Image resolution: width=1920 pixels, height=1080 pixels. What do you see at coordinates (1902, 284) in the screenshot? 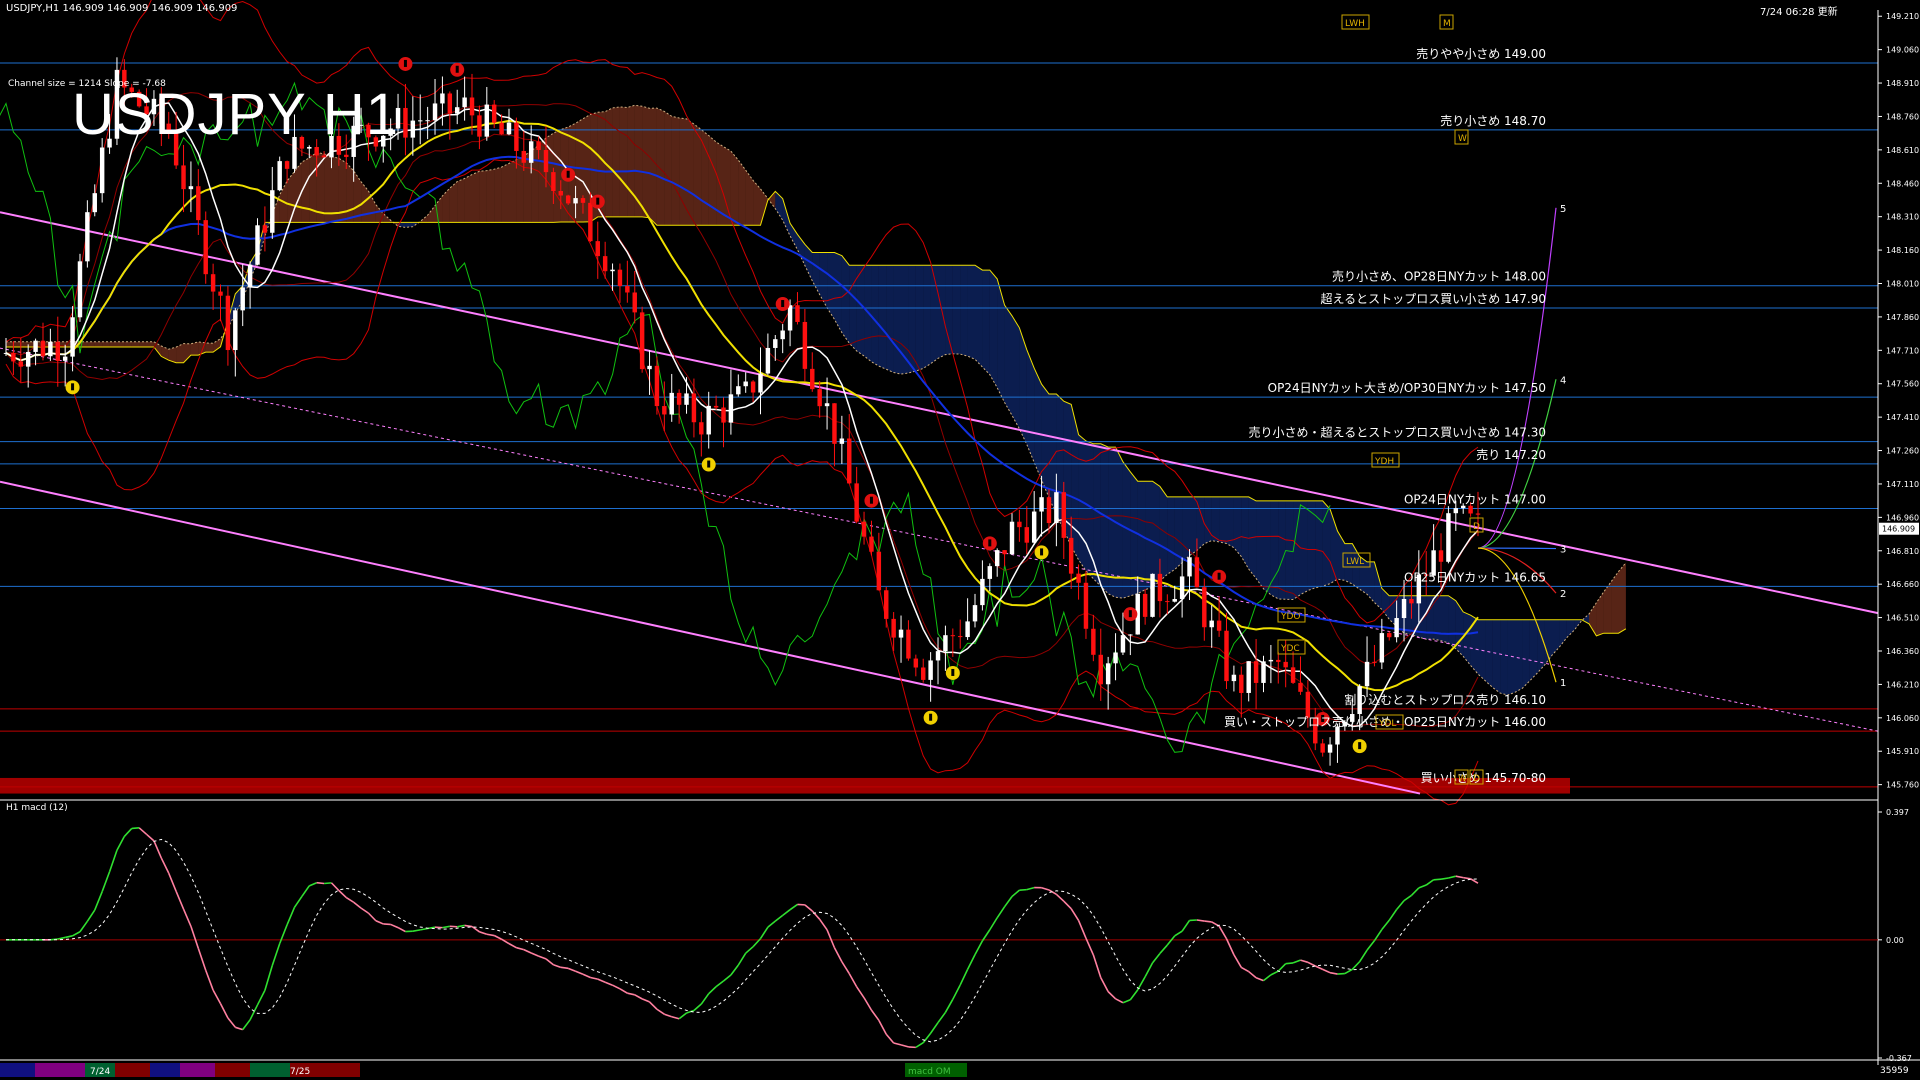
I see `price-tick-label: 148.010` at bounding box center [1902, 284].